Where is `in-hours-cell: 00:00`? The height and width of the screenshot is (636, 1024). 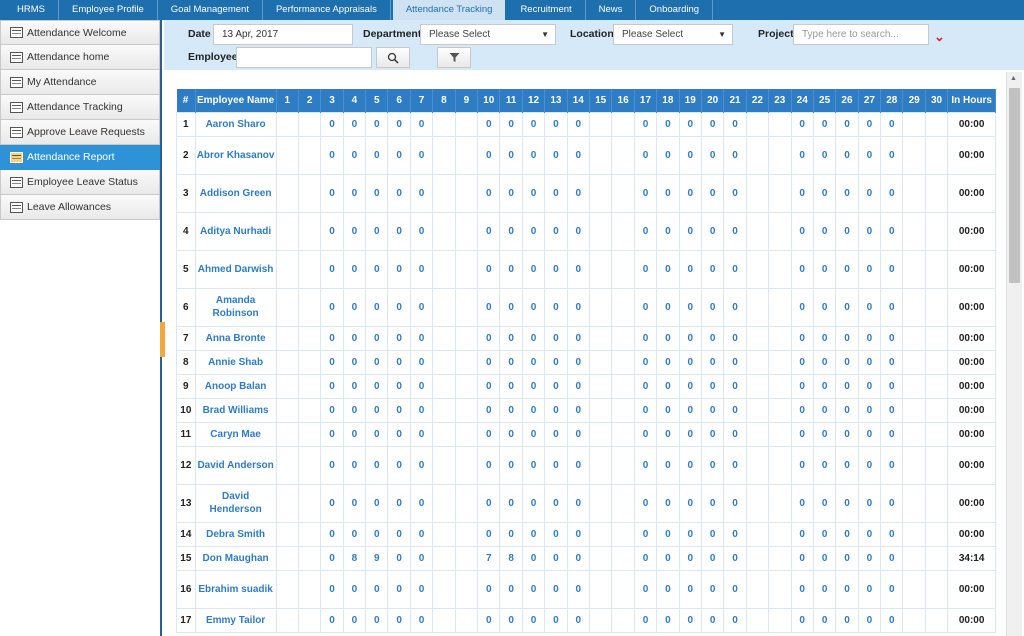
in-hours-cell: 00:00 is located at coordinates (971, 193).